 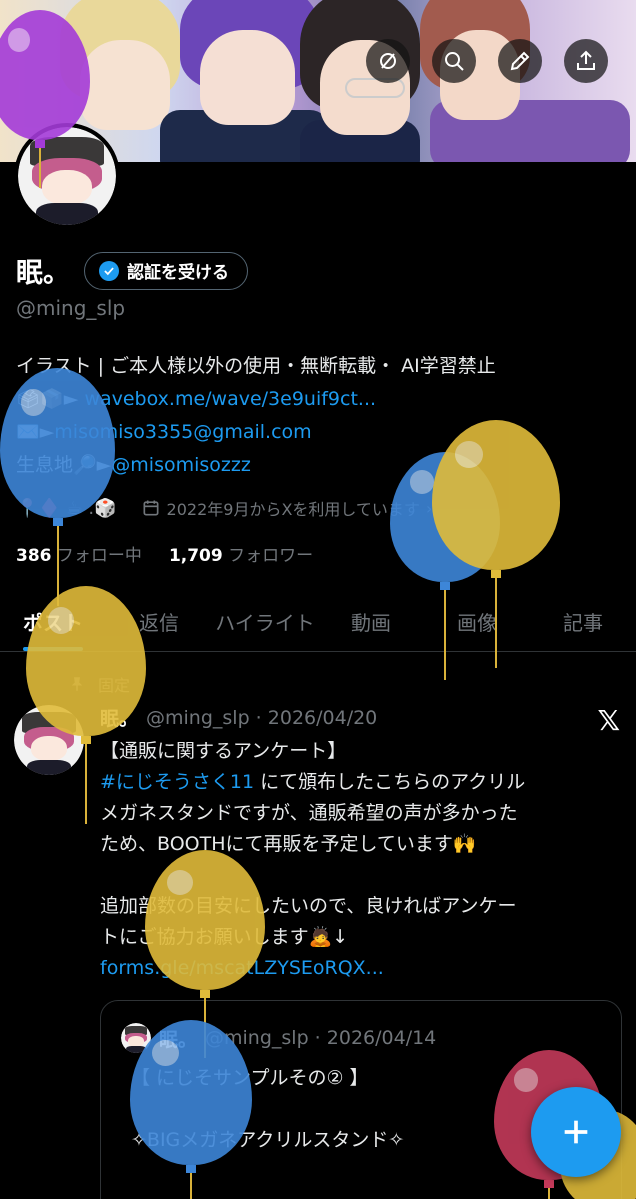 I want to click on search-button, so click(x=454, y=61).